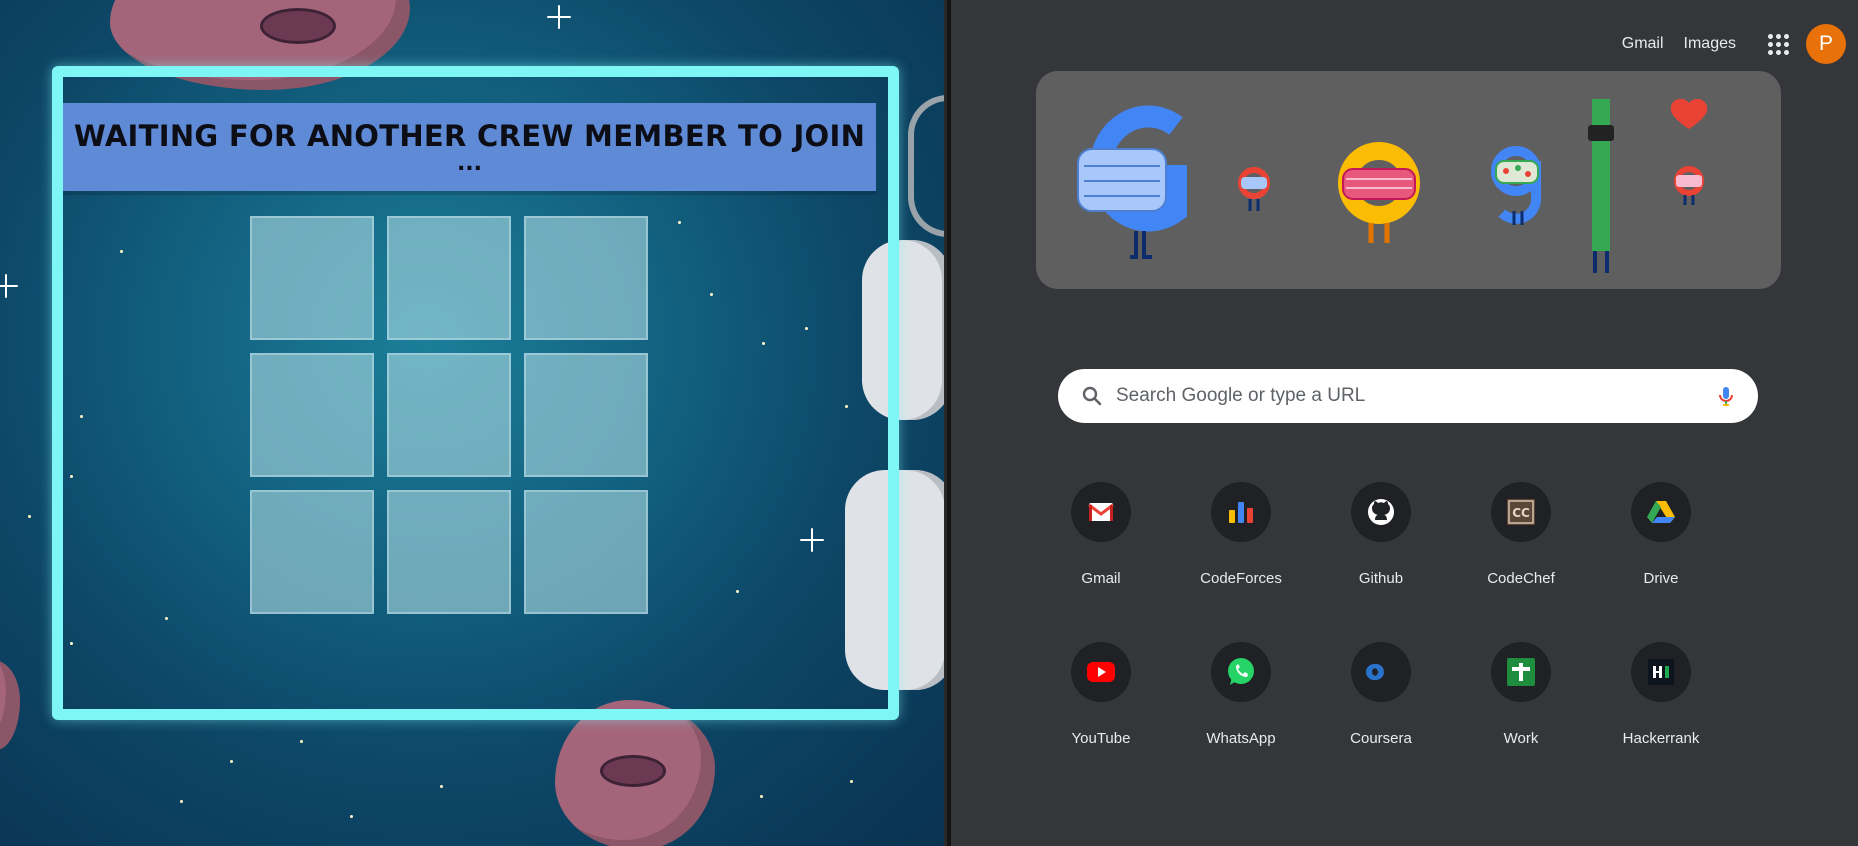  I want to click on search-input, so click(1414, 396).